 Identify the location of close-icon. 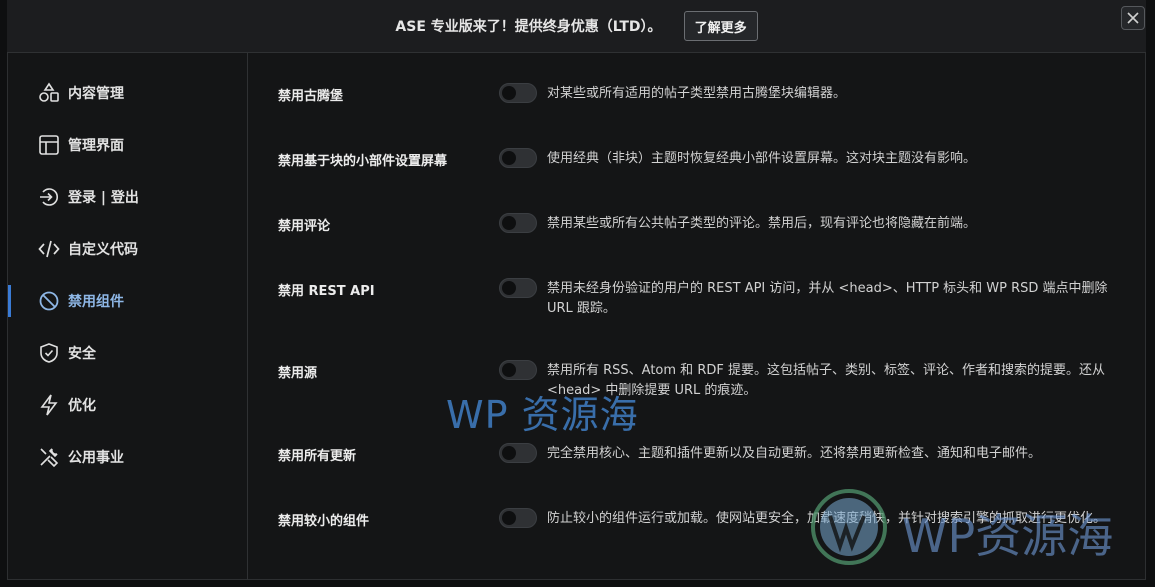
(1133, 18).